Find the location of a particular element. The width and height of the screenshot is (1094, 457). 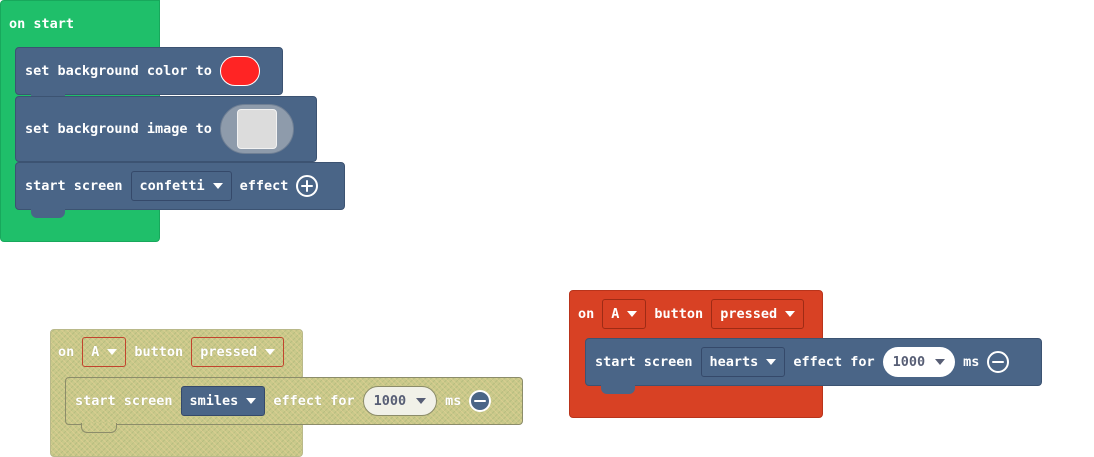

start-screen-hearts-block: start screen hearts effect for 1000 ms is located at coordinates (813, 366).